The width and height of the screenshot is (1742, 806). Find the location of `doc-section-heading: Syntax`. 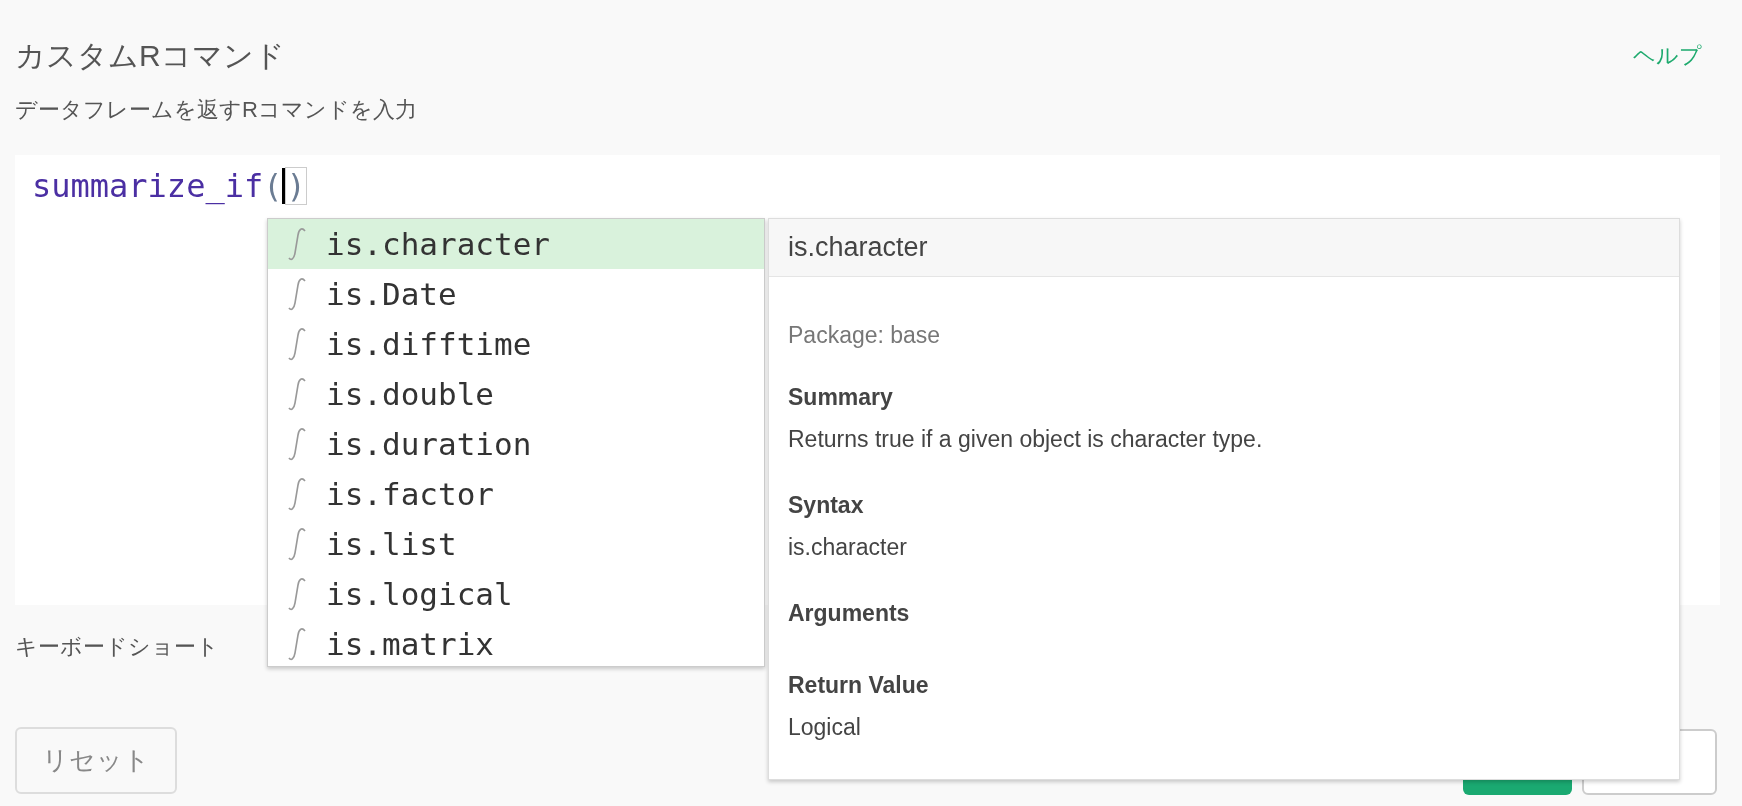

doc-section-heading: Syntax is located at coordinates (826, 505).